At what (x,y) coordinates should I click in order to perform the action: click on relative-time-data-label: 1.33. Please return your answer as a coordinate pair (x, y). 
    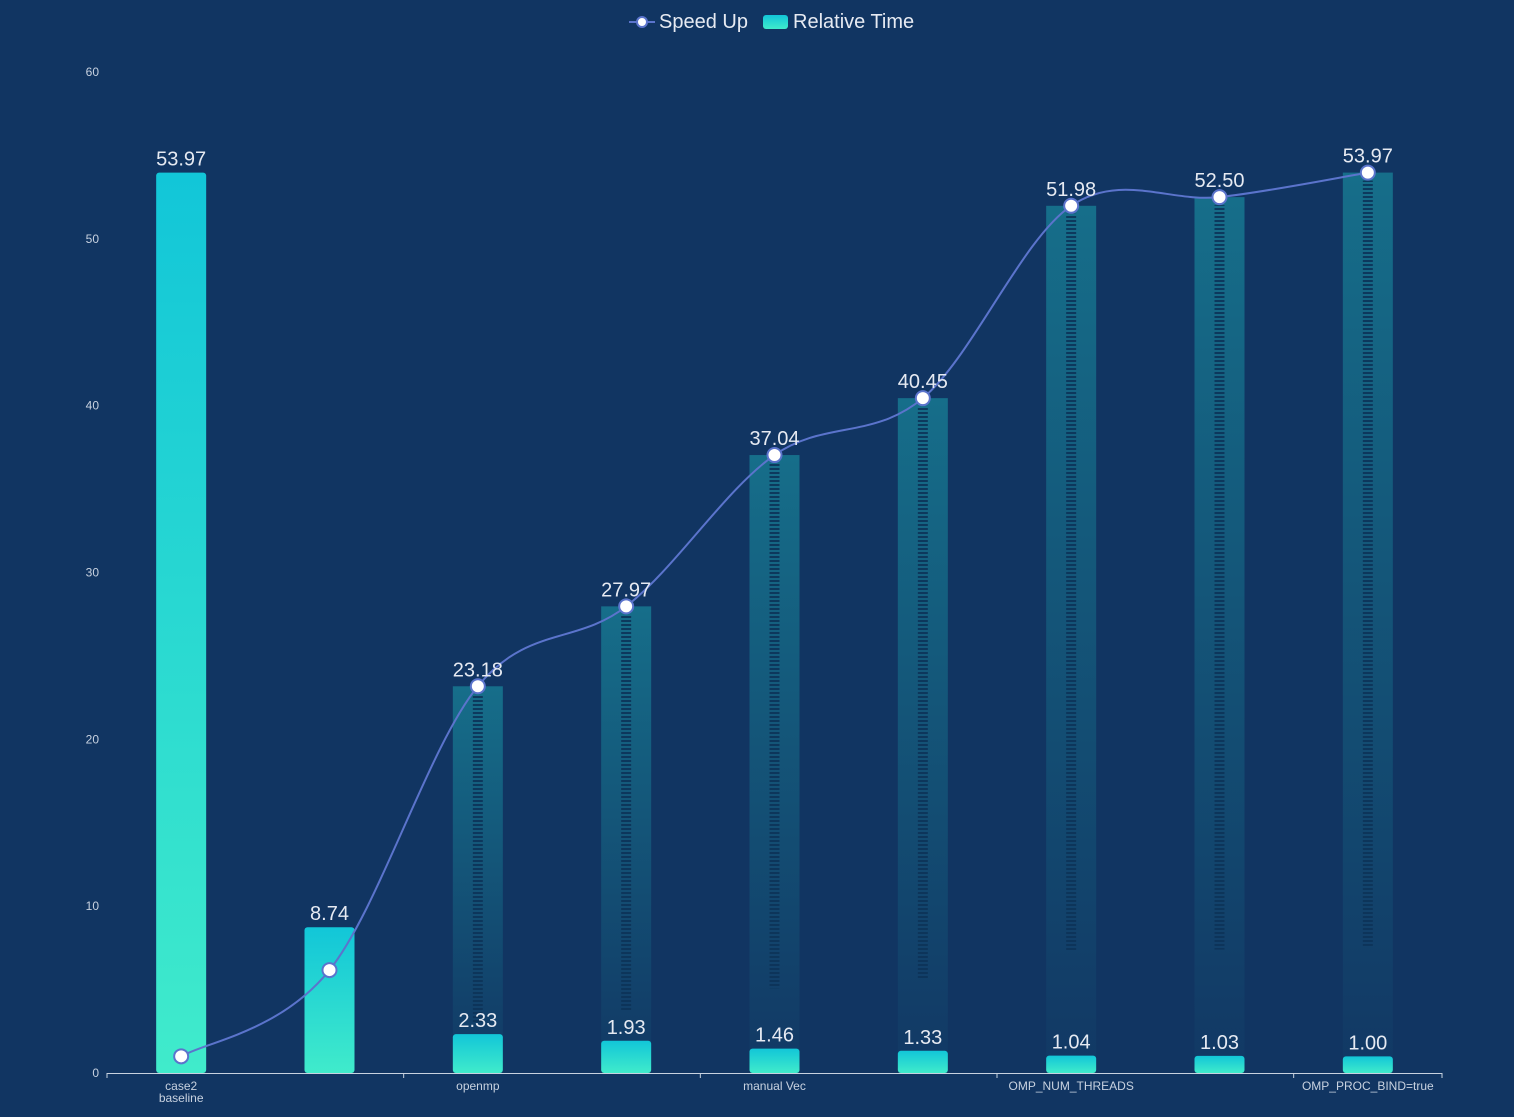
    Looking at the image, I should click on (922, 1038).